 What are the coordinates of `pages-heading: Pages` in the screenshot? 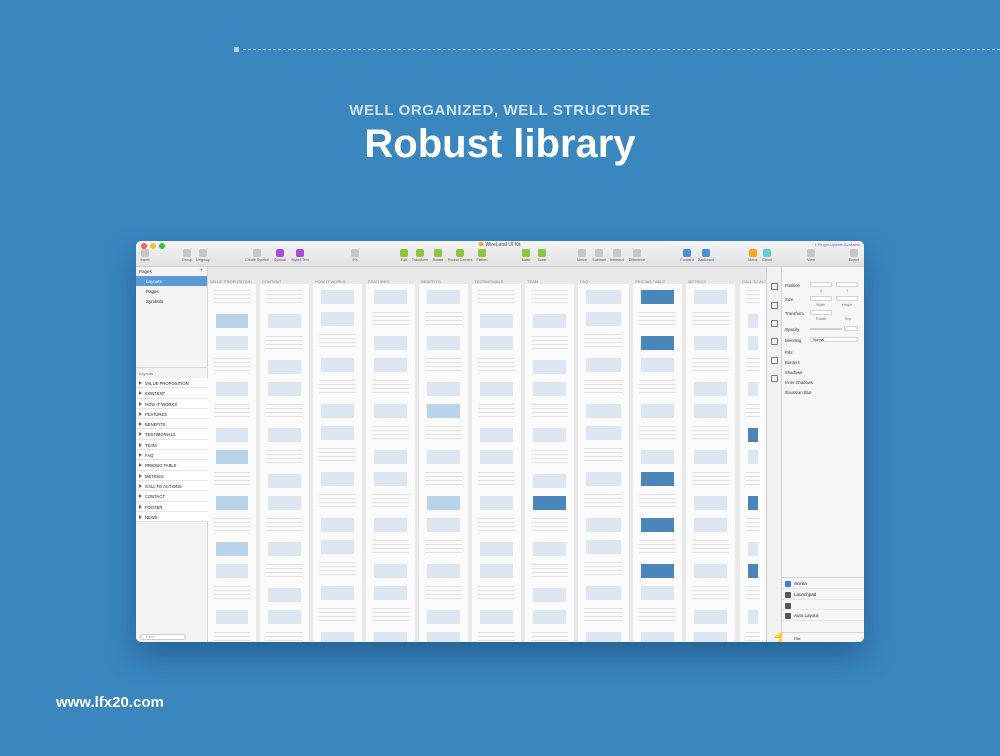 It's located at (145, 271).